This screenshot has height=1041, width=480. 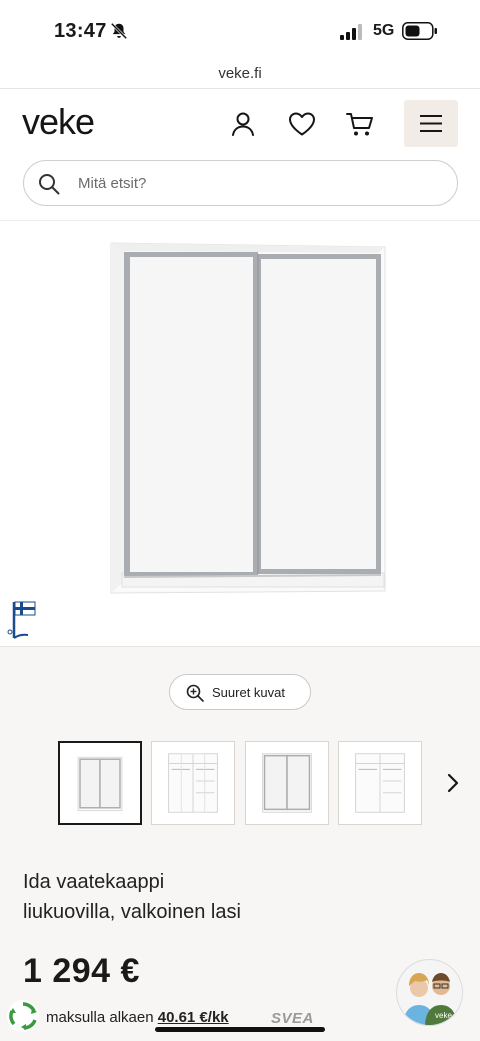 I want to click on bell-slash-icon, so click(x=119, y=31).